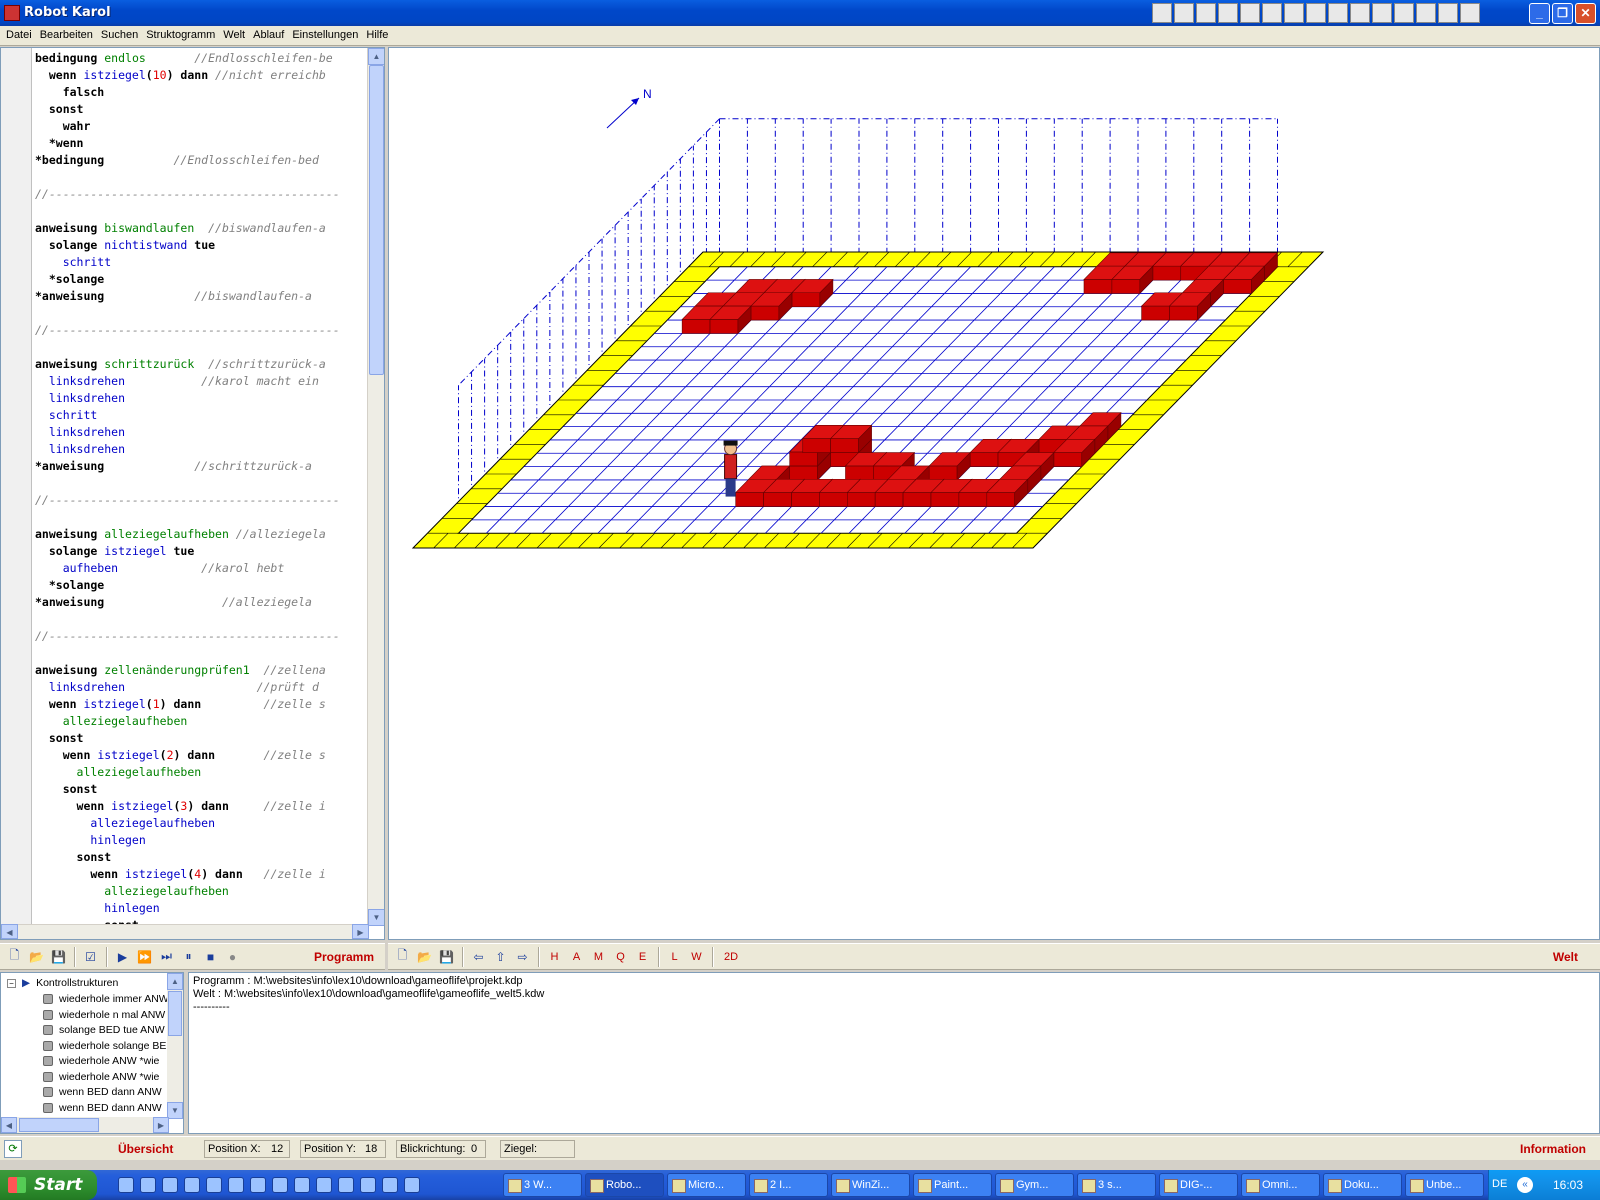 The width and height of the screenshot is (1600, 1200). I want to click on save-icon: 💾, so click(58, 956).